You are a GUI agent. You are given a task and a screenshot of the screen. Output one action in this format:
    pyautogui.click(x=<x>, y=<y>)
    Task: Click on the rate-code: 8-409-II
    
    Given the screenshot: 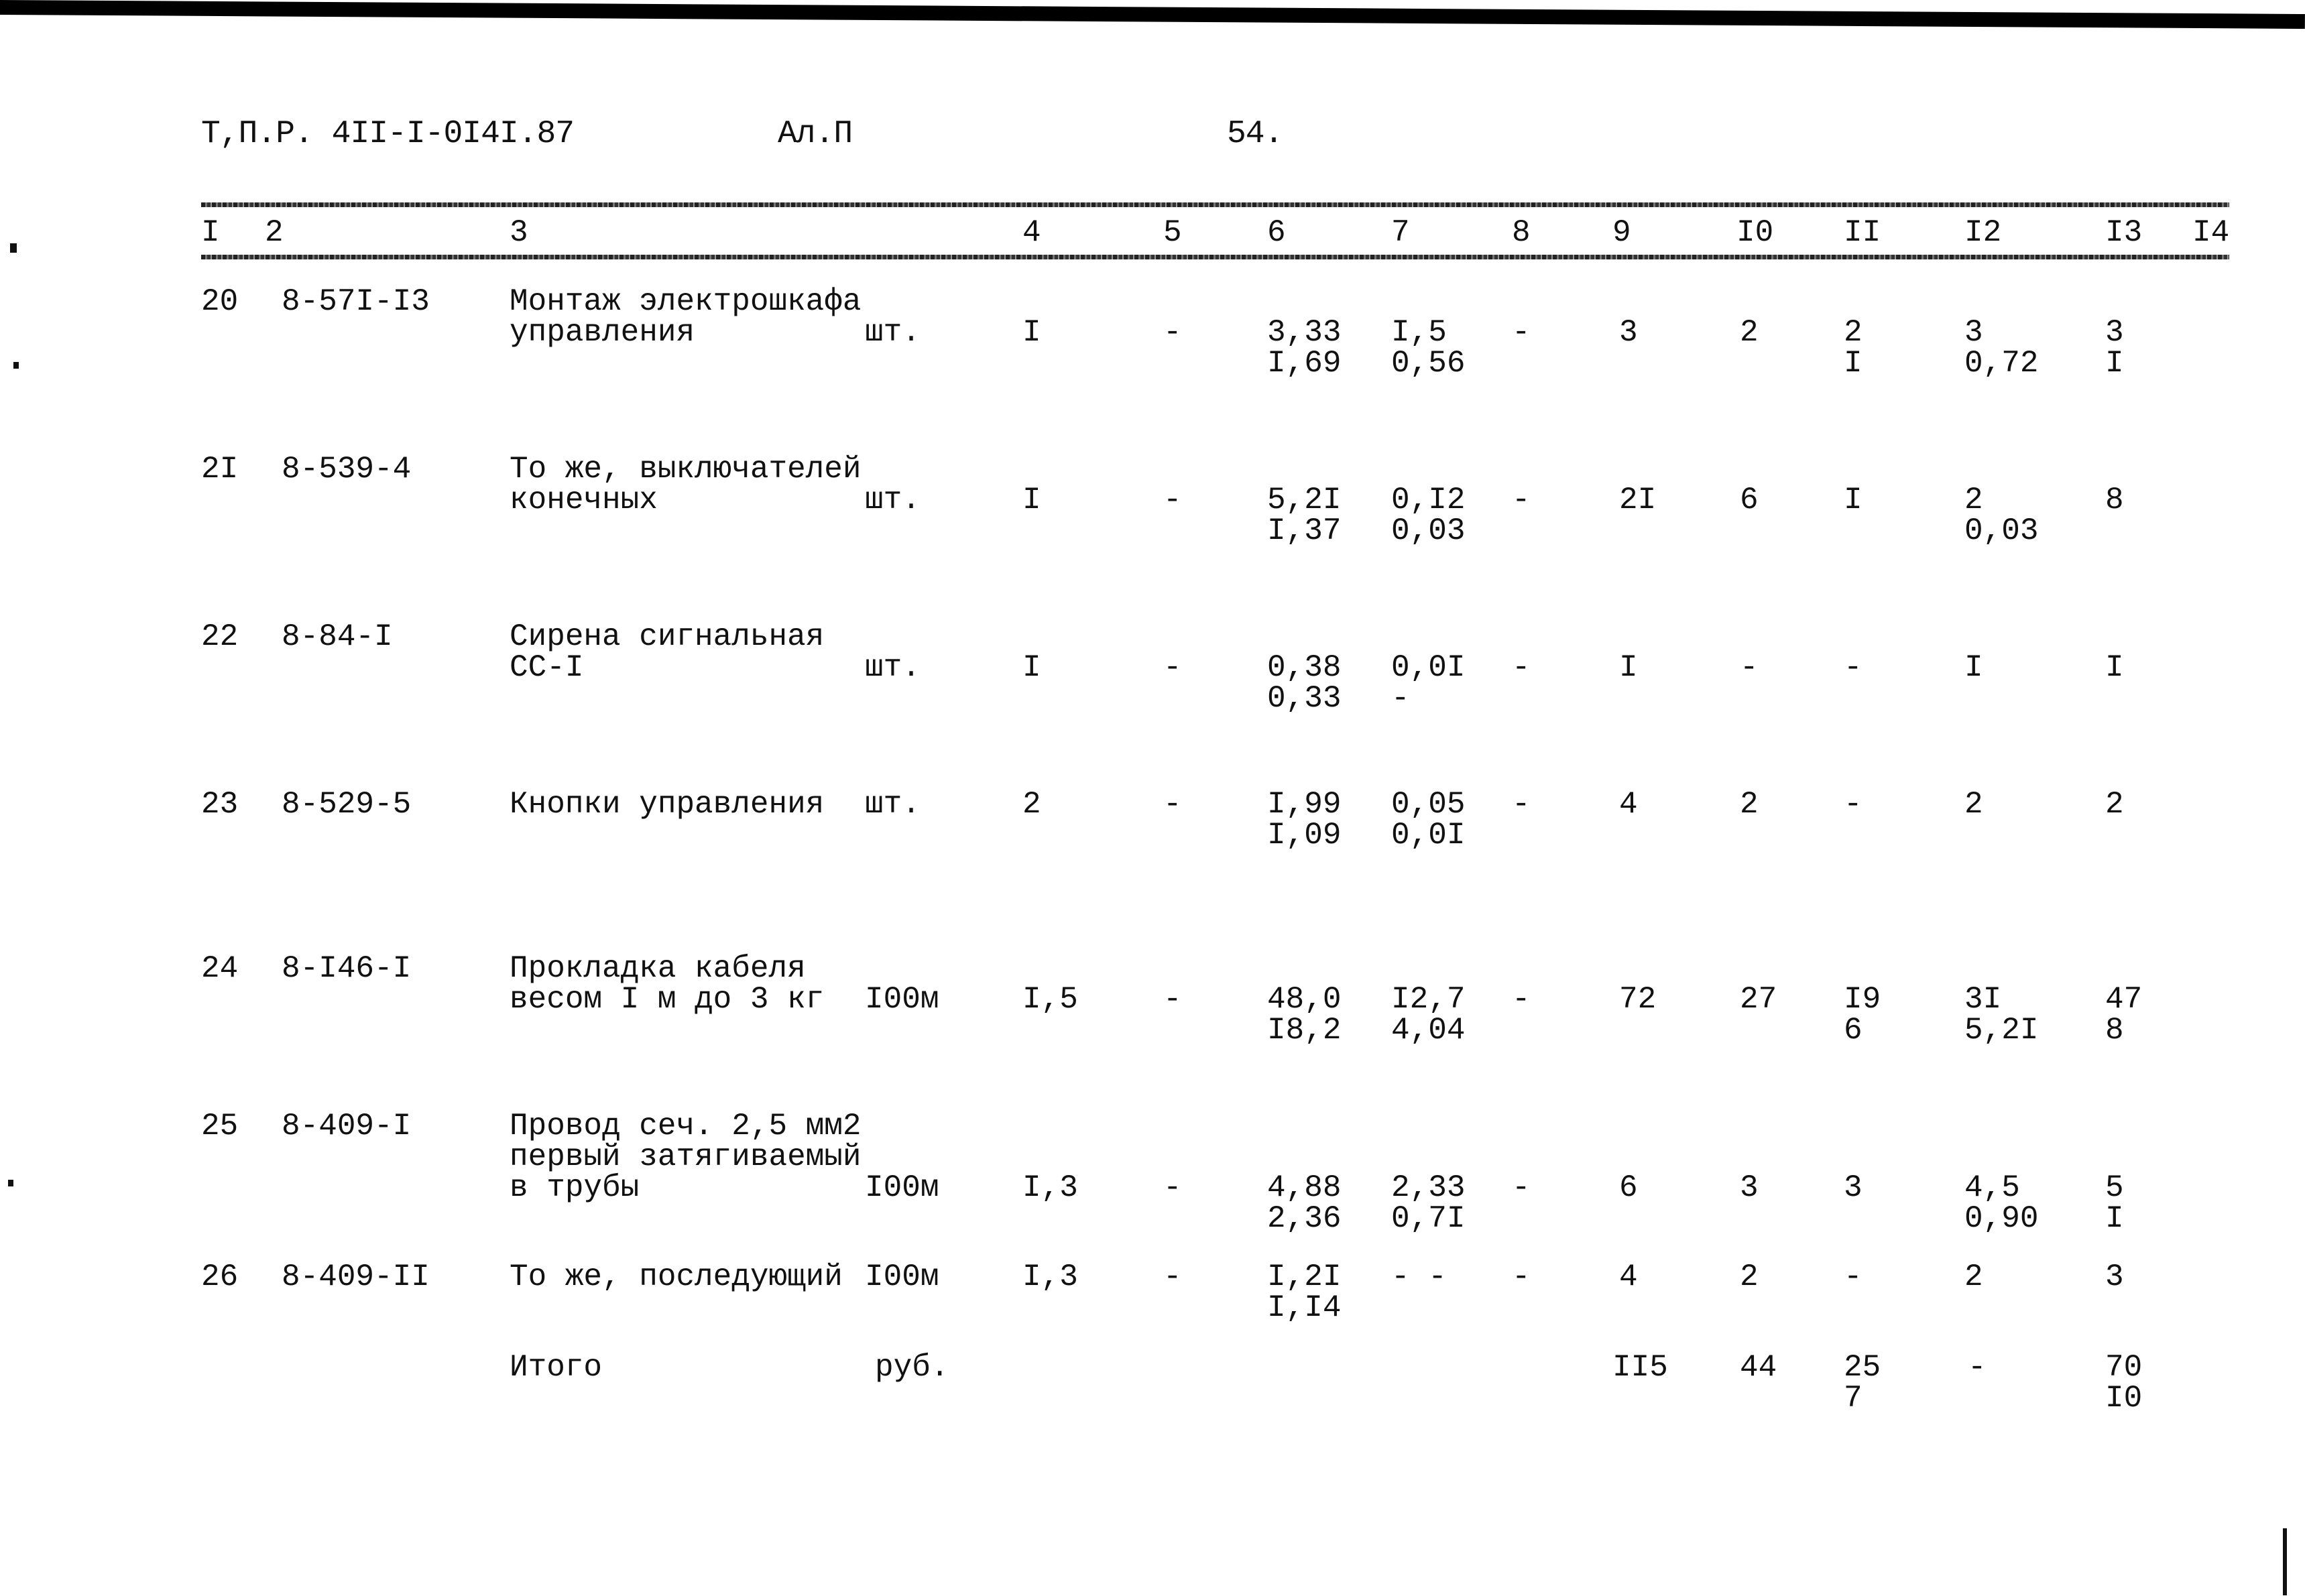 What is the action you would take?
    pyautogui.click(x=356, y=1277)
    